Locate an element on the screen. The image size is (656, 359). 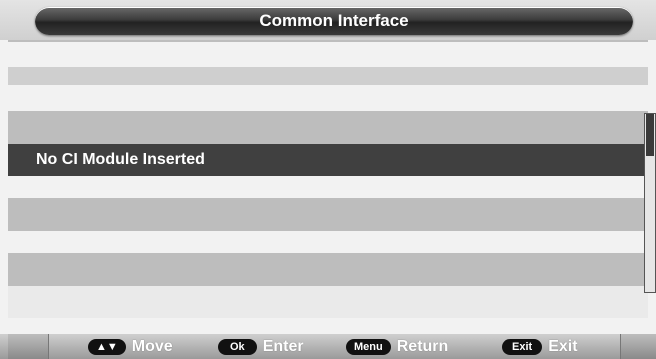
hint-return-label: Return is located at coordinates (422, 346).